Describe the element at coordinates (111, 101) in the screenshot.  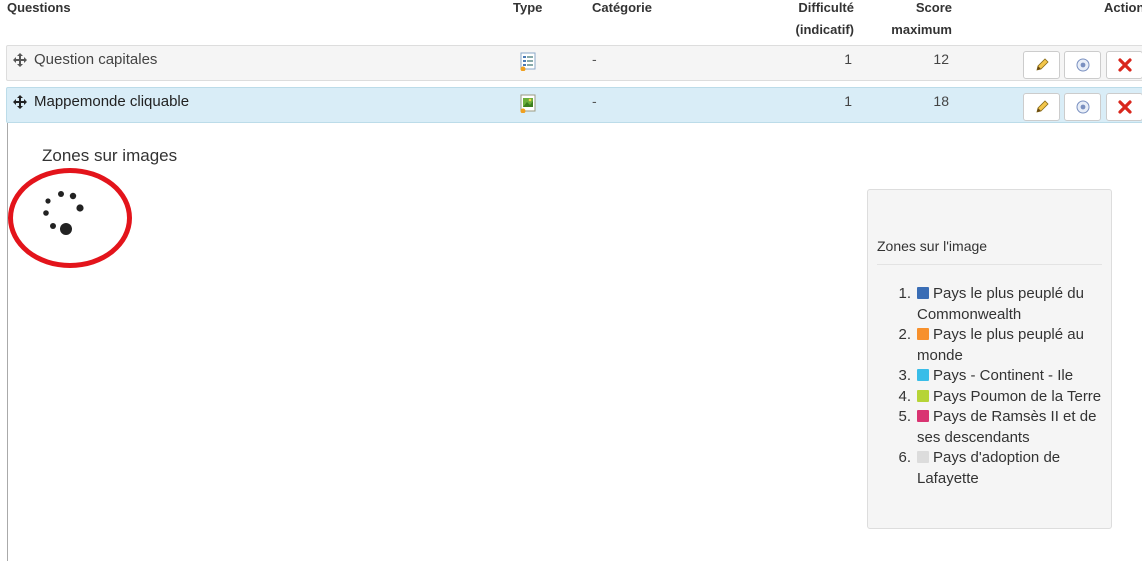
I see `question-title: Mappemonde cliquable` at that location.